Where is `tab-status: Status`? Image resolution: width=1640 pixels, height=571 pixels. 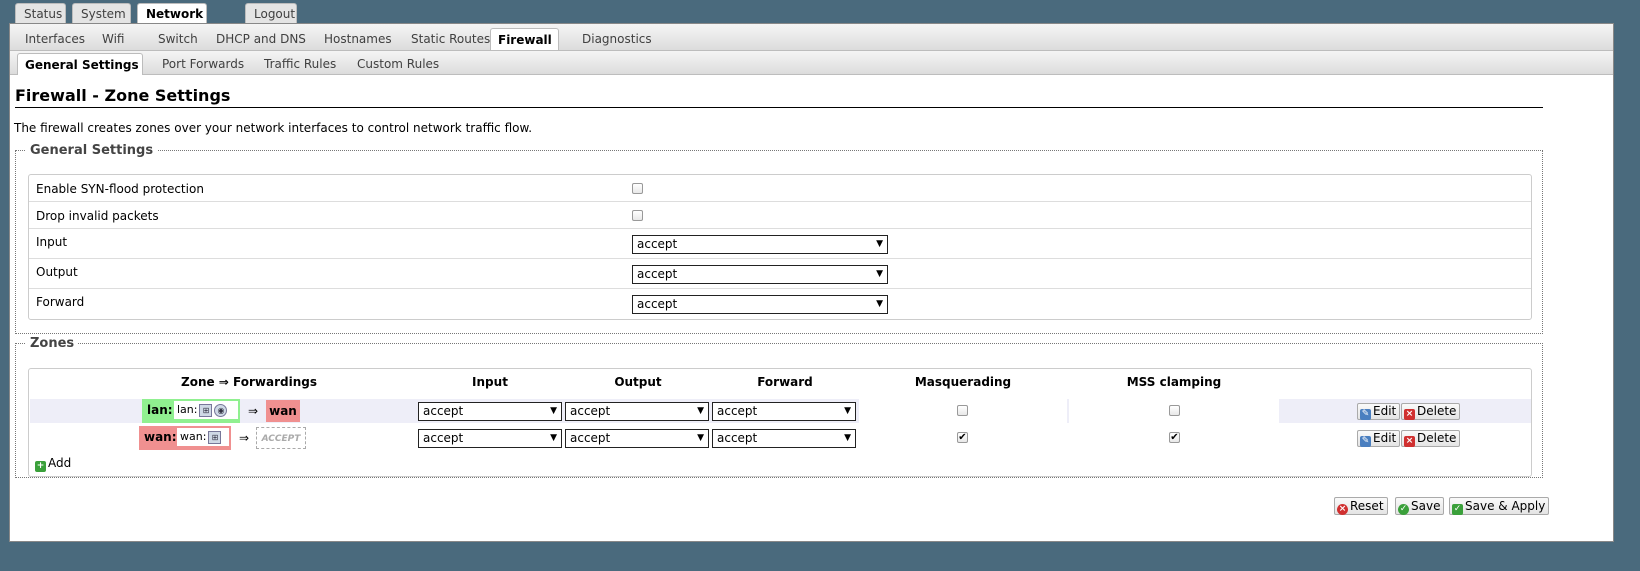 tab-status: Status is located at coordinates (40, 13).